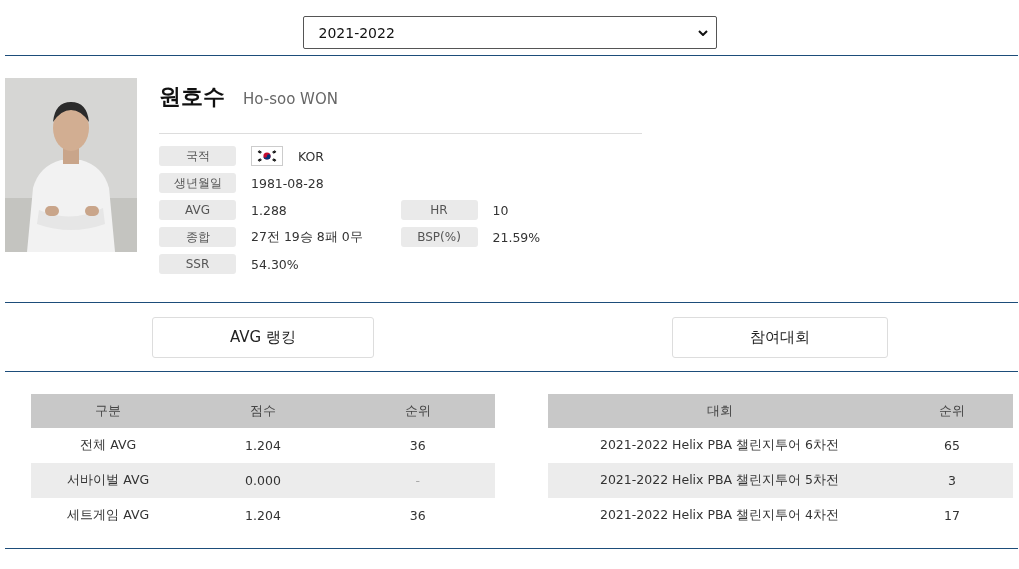  Describe the element at coordinates (263, 411) in the screenshot. I see `column-header: 점수` at that location.